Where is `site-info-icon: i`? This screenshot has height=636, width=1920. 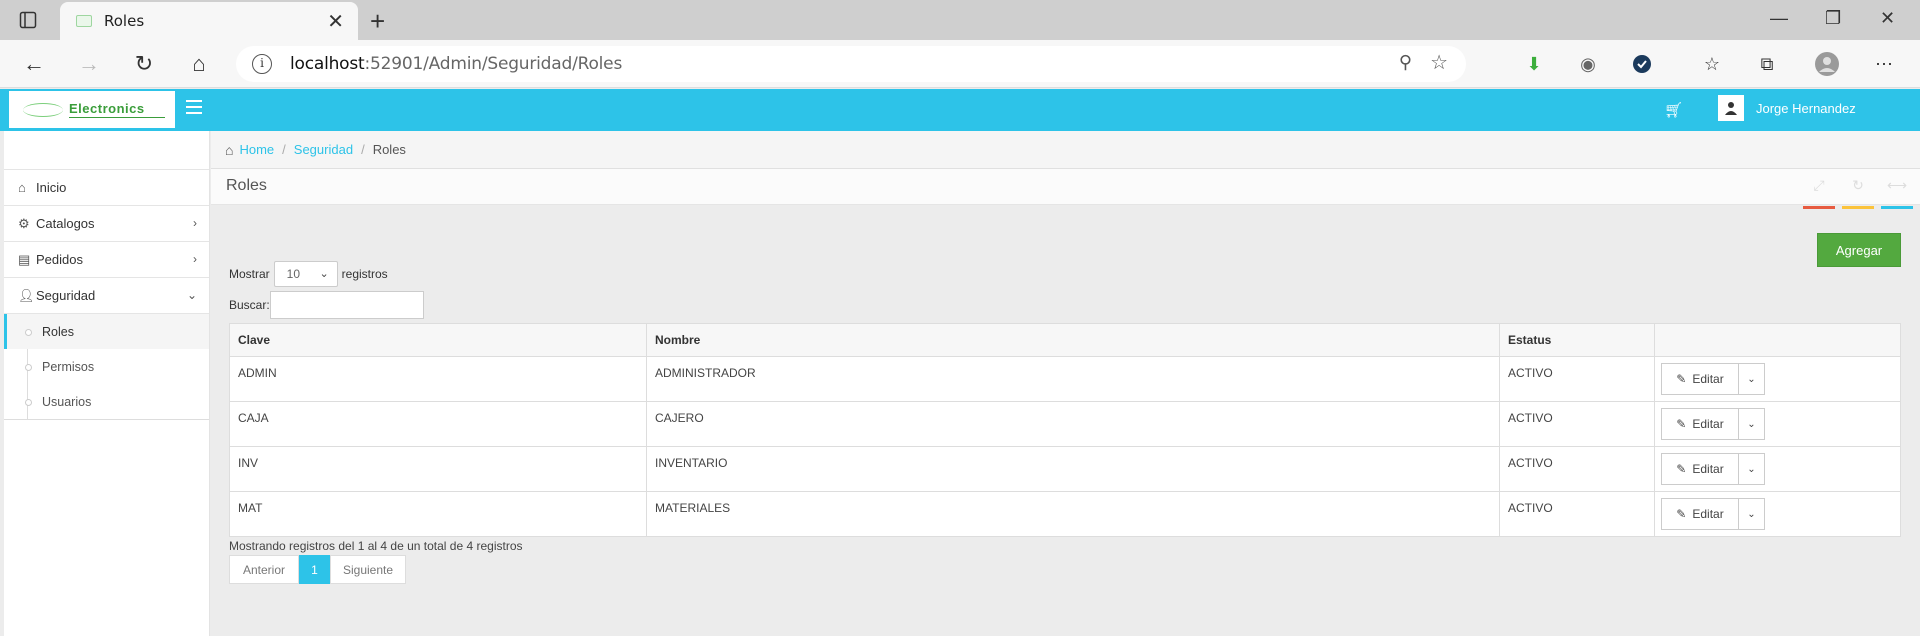 site-info-icon: i is located at coordinates (262, 64).